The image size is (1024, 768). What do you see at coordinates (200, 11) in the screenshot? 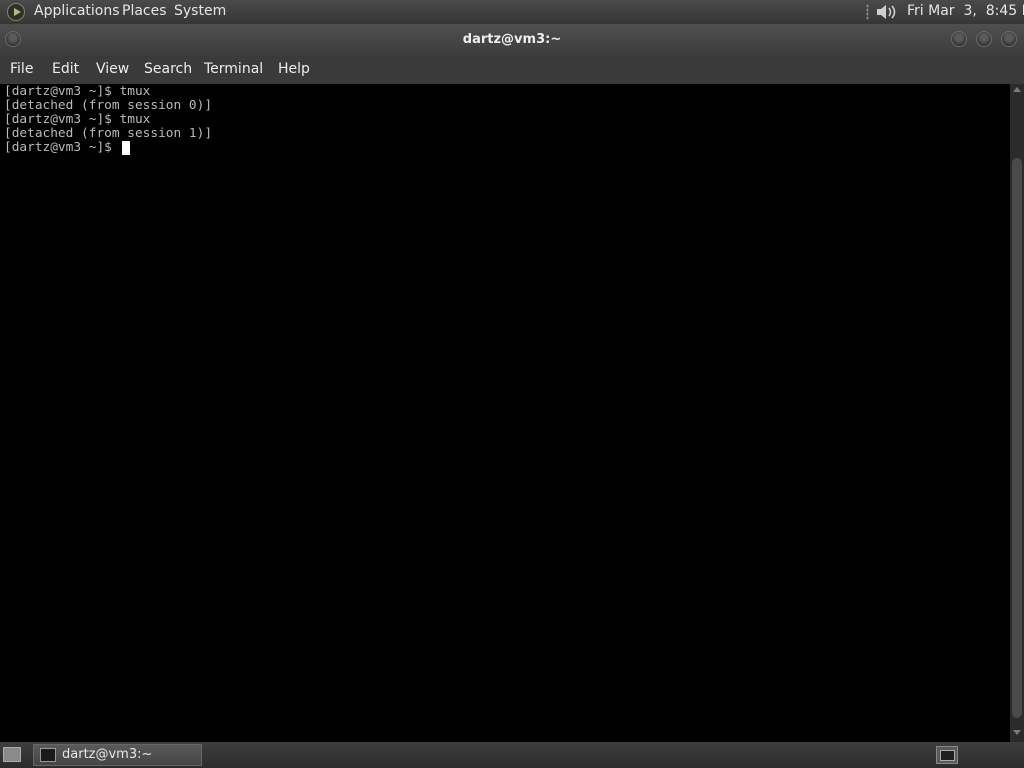
I see `system-menu: System` at bounding box center [200, 11].